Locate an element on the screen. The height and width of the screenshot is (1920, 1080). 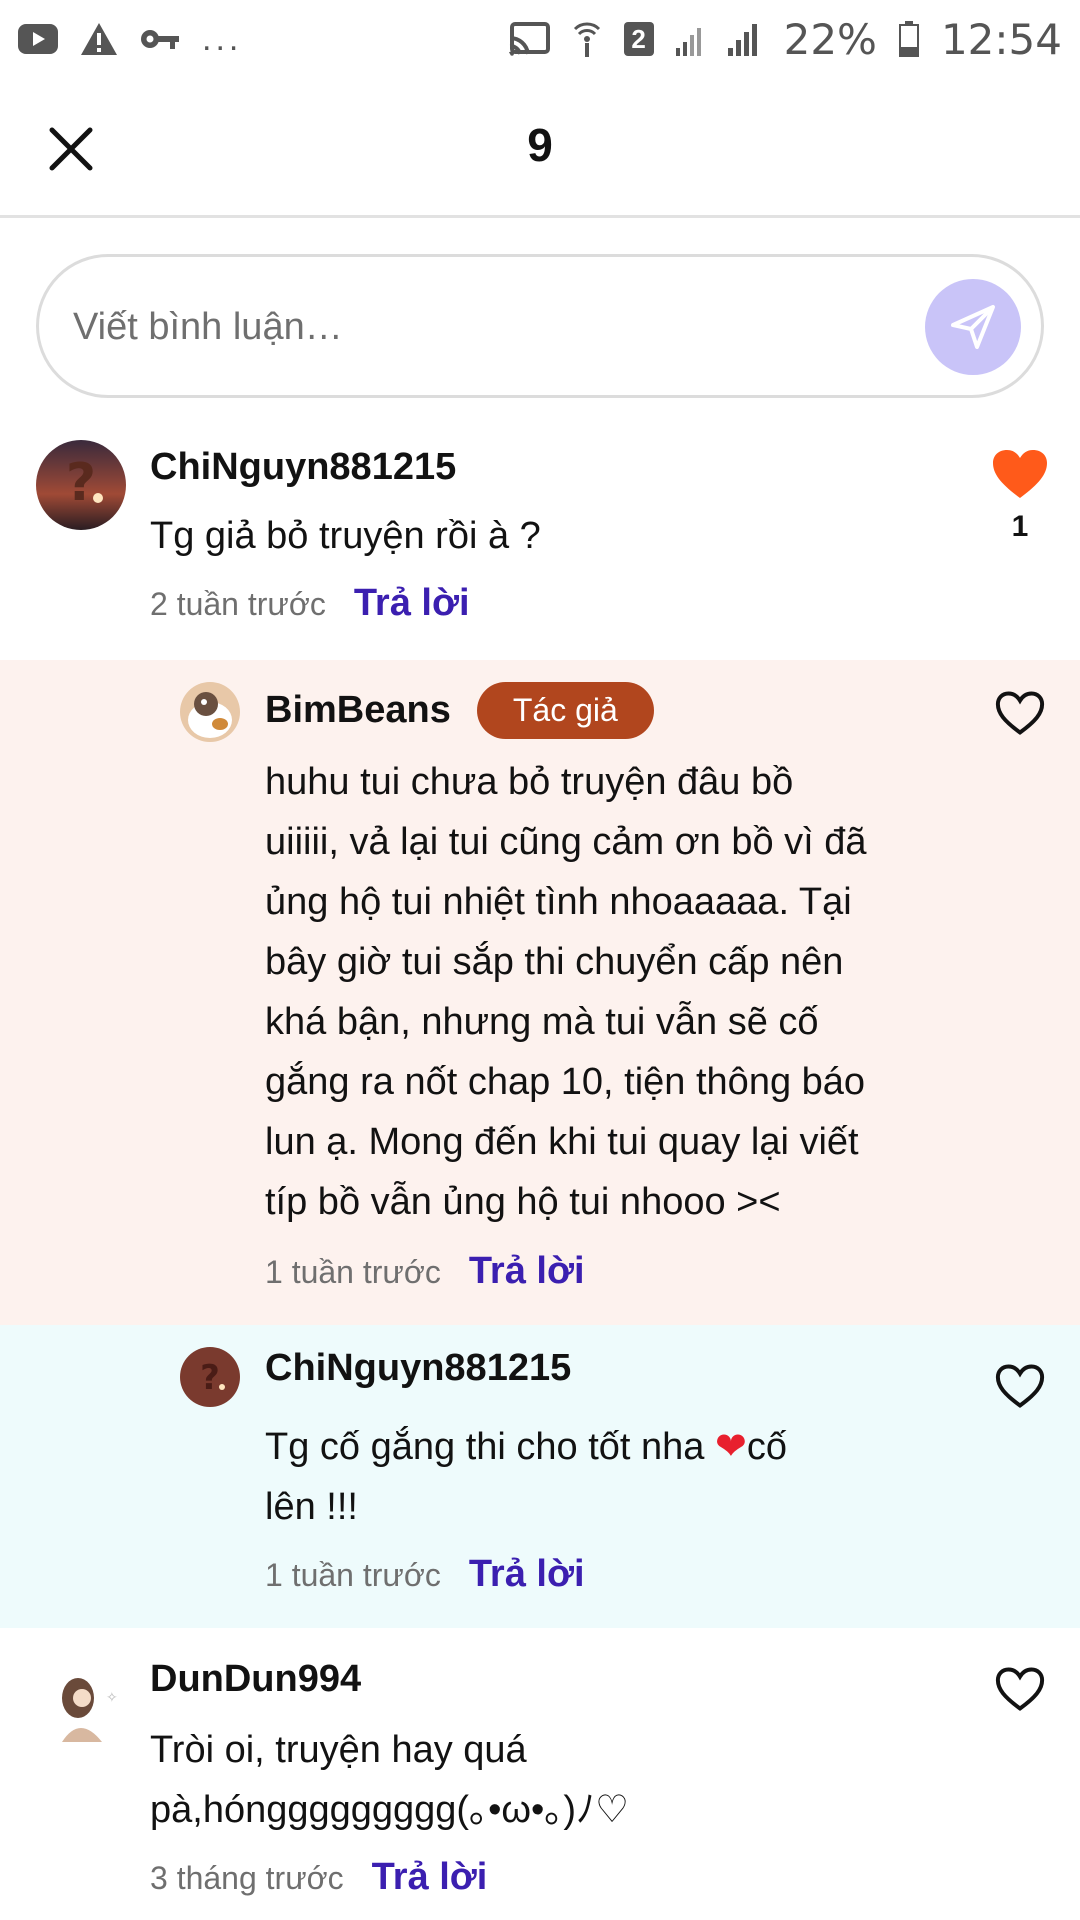
comment-text: Tg giả bỏ truyện rồi à ? is located at coordinates (345, 536).